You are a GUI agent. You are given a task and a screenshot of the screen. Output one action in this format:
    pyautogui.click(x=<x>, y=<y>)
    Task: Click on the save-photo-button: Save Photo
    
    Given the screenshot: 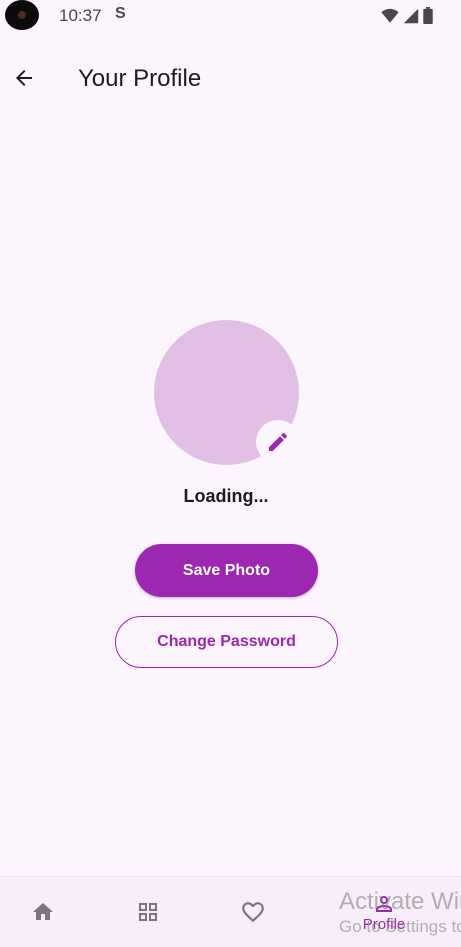 What is the action you would take?
    pyautogui.click(x=226, y=570)
    